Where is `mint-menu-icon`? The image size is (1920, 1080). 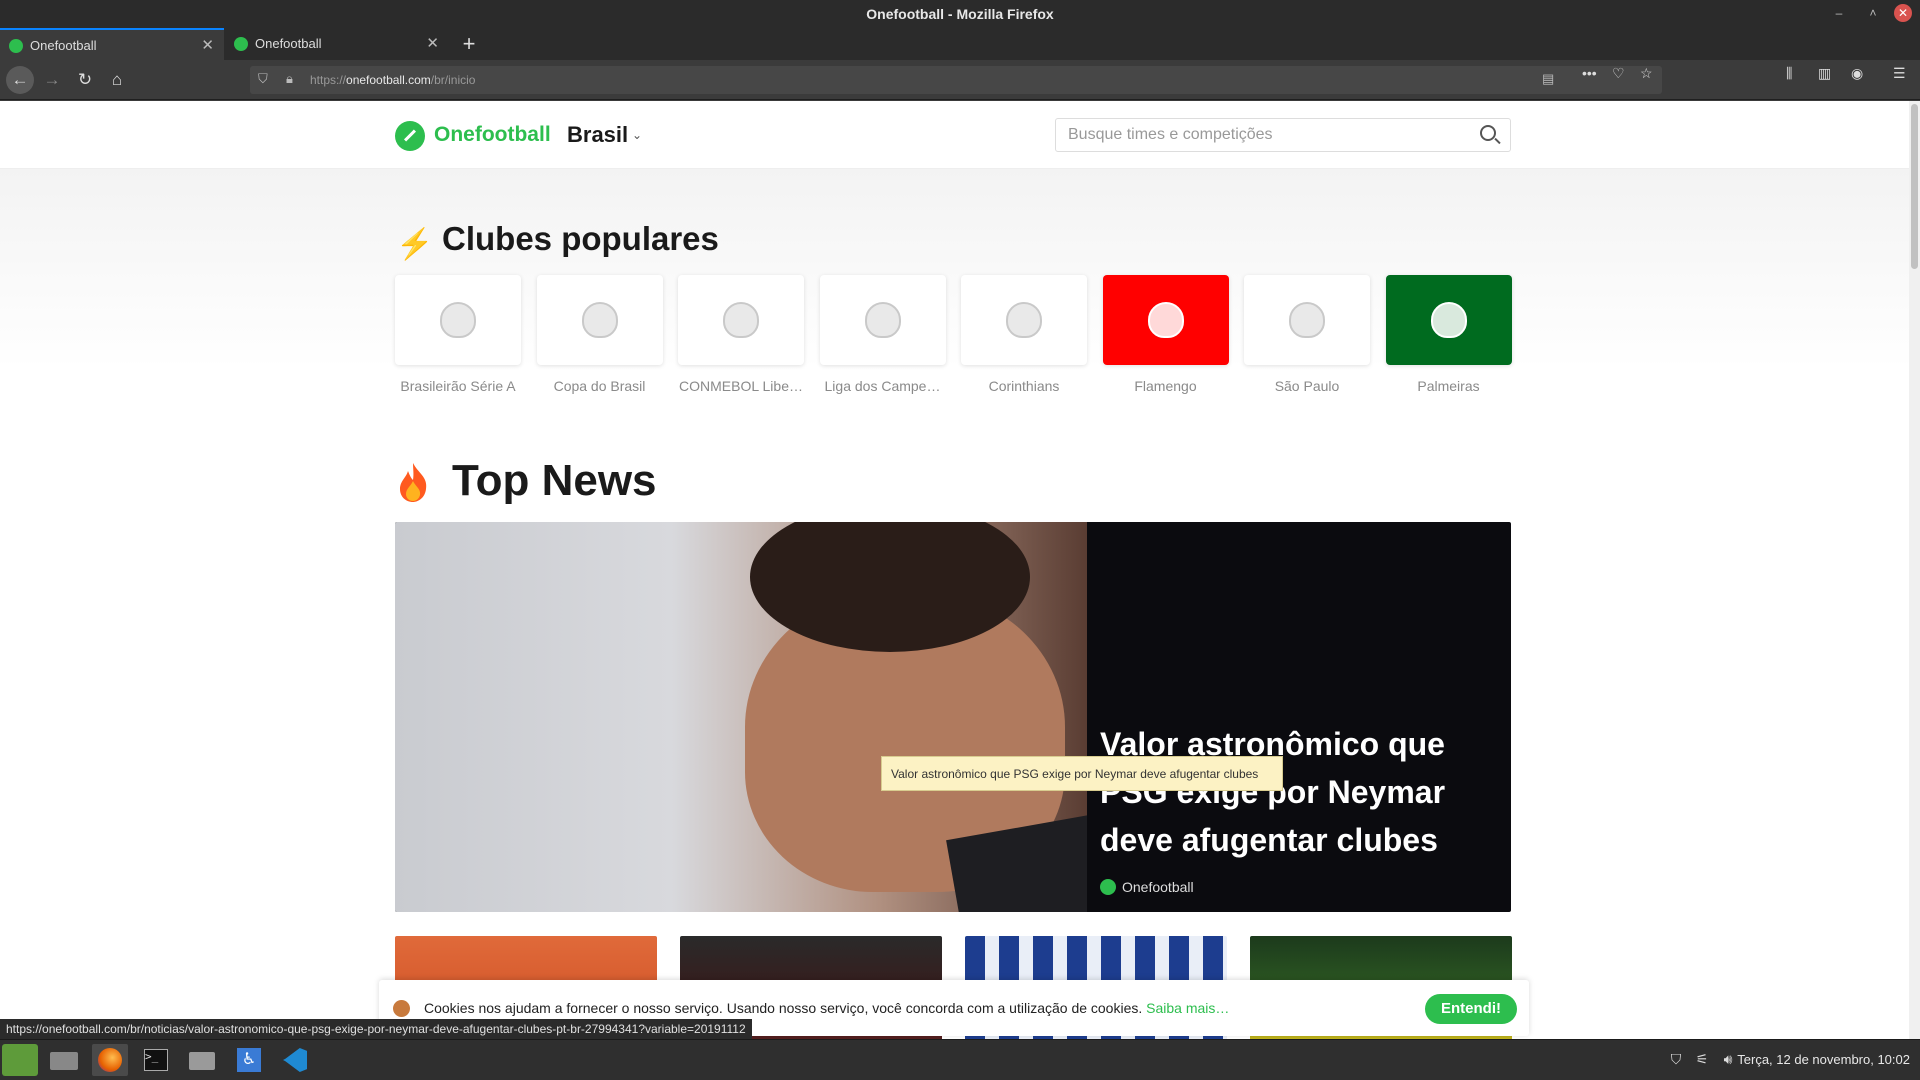
mint-menu-icon is located at coordinates (20, 1060).